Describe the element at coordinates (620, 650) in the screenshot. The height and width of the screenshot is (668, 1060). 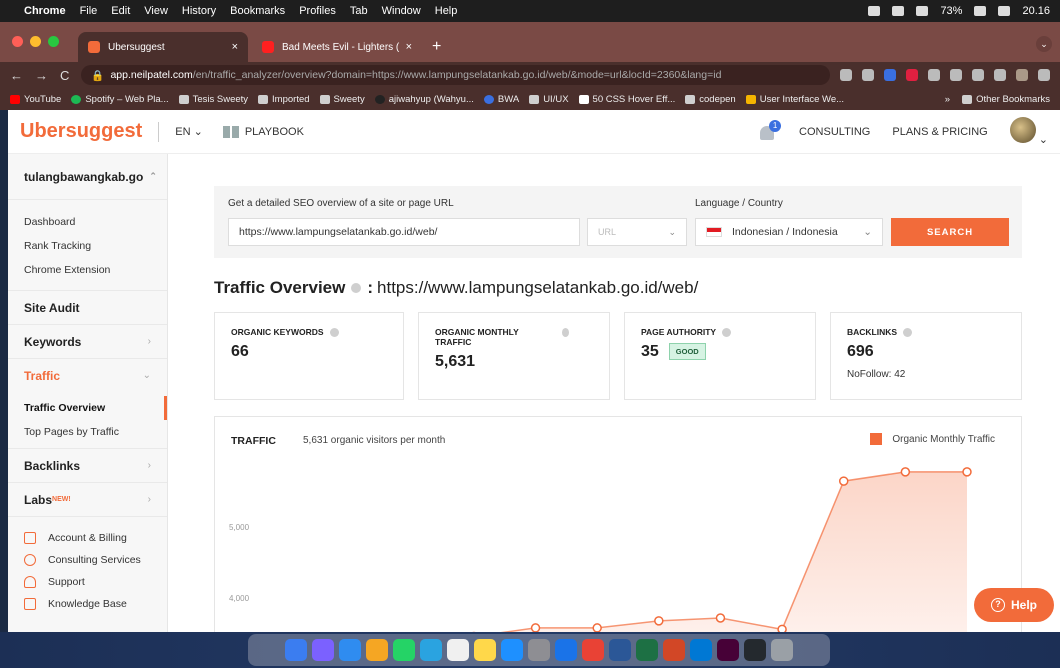
I see `word-icon` at that location.